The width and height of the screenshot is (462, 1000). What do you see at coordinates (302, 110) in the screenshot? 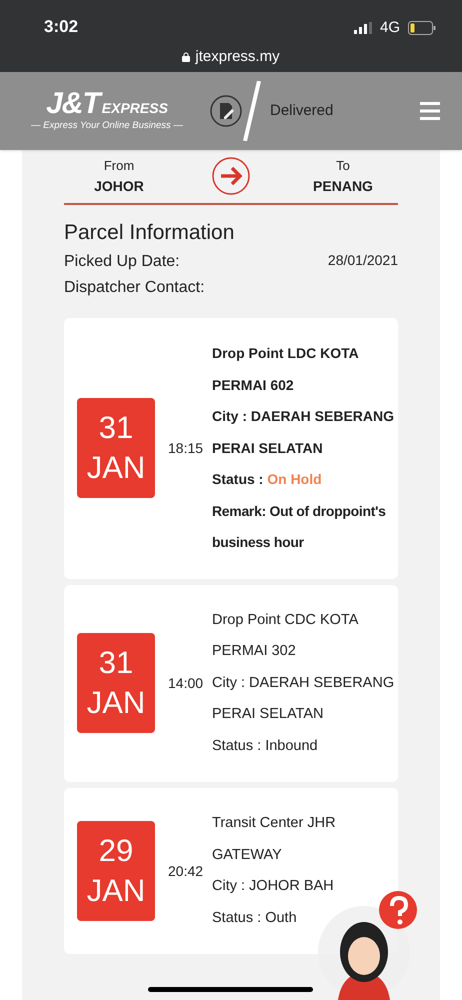
I see `step-label: Delivered` at bounding box center [302, 110].